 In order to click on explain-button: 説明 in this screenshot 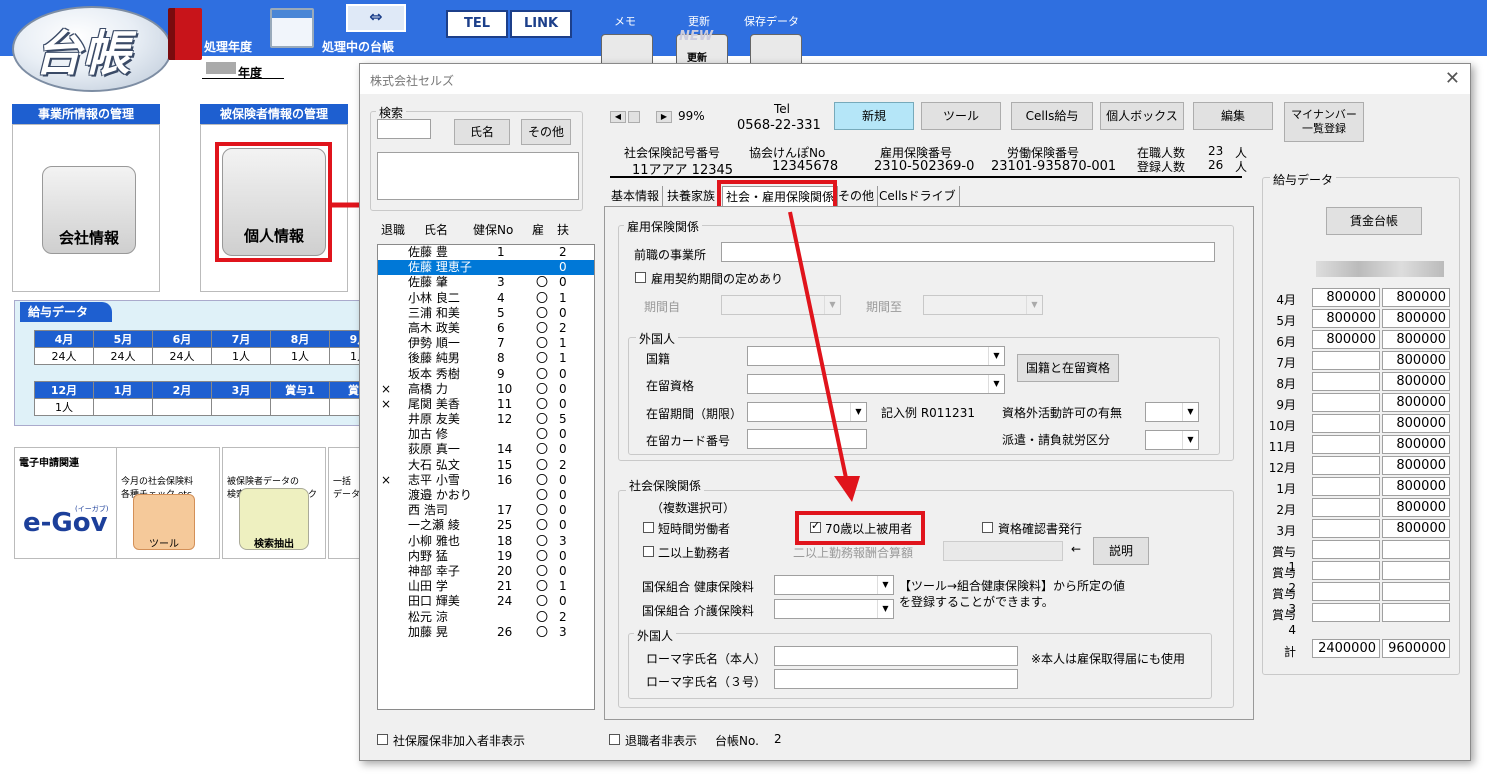, I will do `click(1121, 551)`.